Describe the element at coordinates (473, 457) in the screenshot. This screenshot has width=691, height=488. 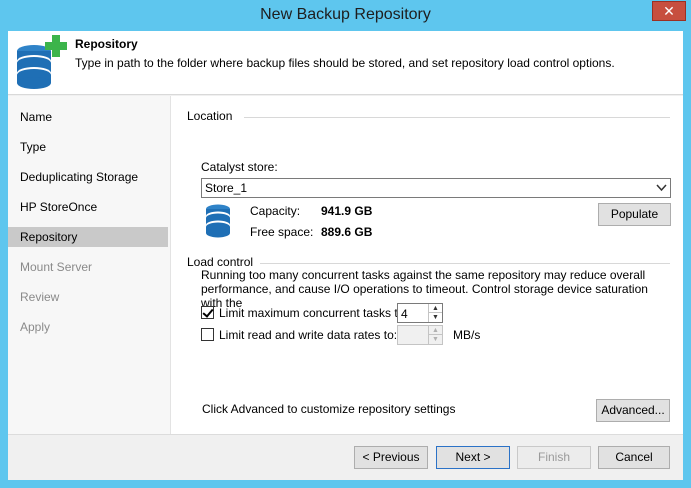
I see `next-button: Next >` at that location.